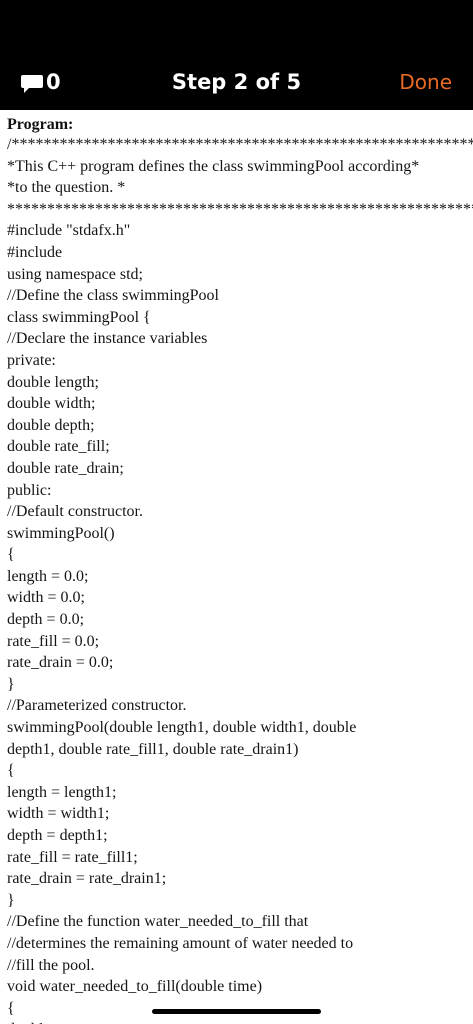 The width and height of the screenshot is (473, 1024). What do you see at coordinates (60, 663) in the screenshot?
I see `code-line: rate_drain = 0.0;` at bounding box center [60, 663].